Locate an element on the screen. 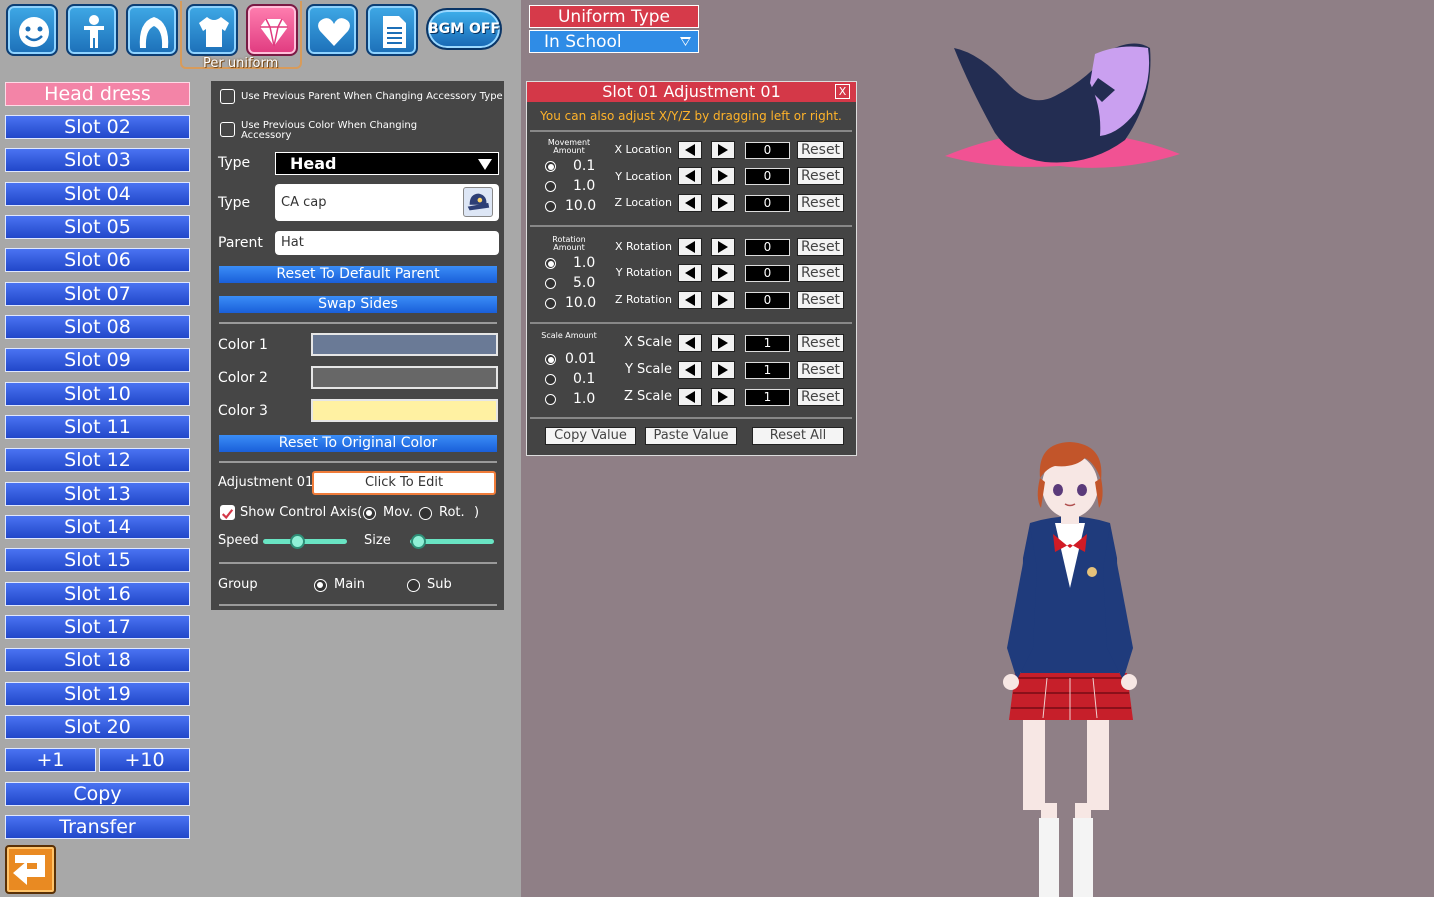 The width and height of the screenshot is (1434, 897). x-location-decrease-button is located at coordinates (690, 150).